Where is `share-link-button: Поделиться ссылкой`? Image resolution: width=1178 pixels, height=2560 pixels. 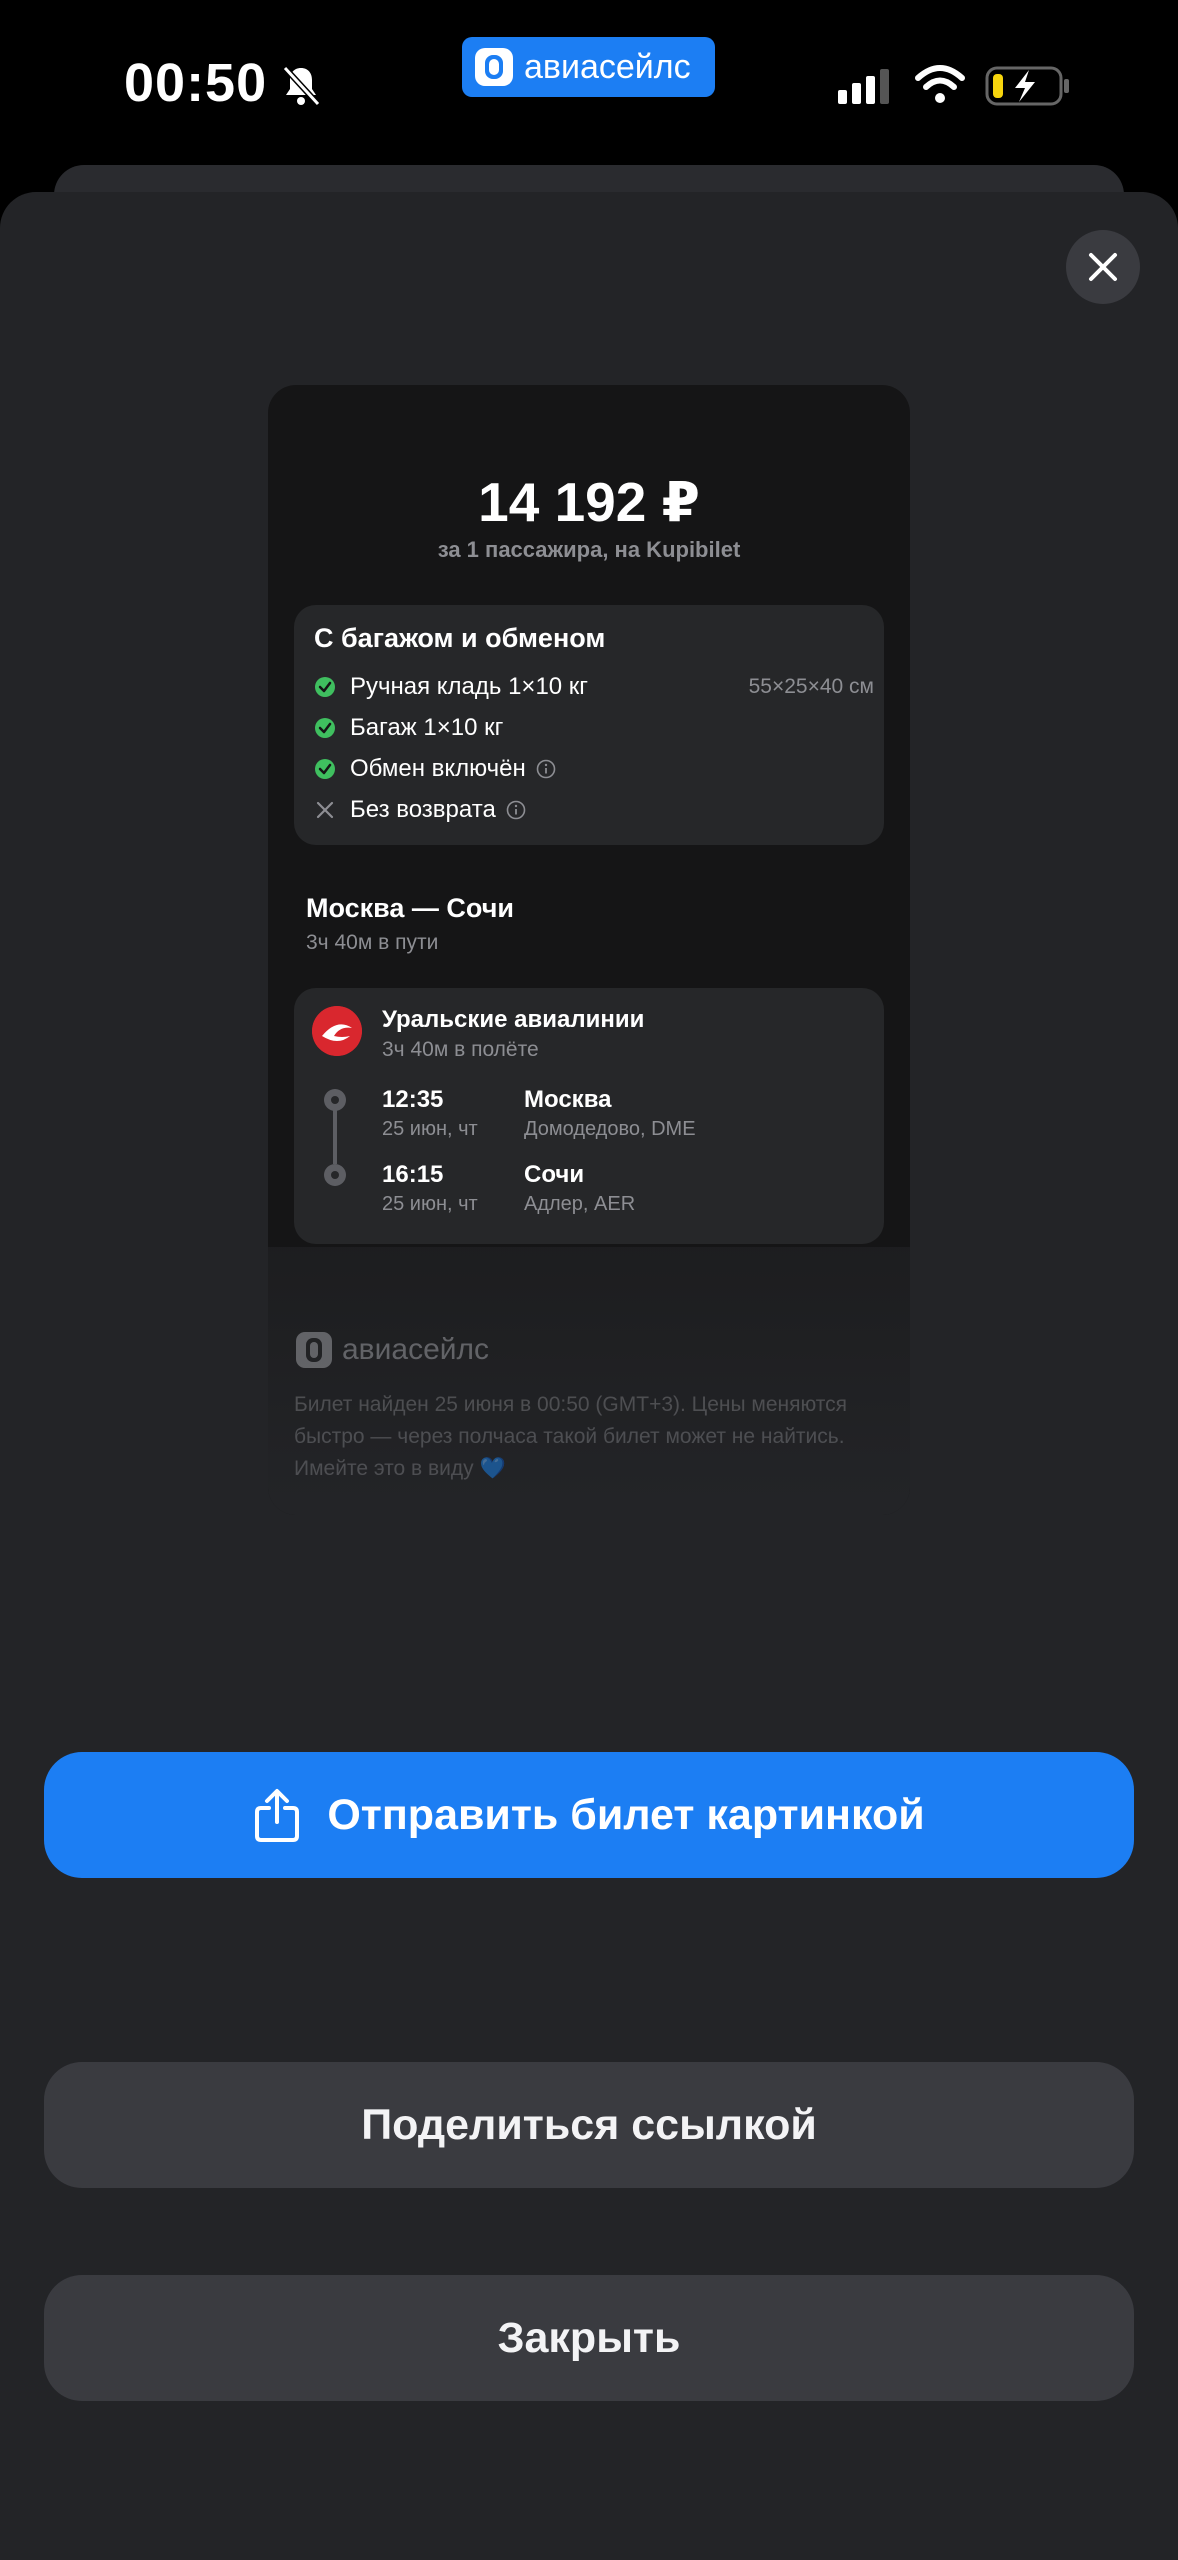
share-link-button: Поделиться ссылкой is located at coordinates (589, 2125).